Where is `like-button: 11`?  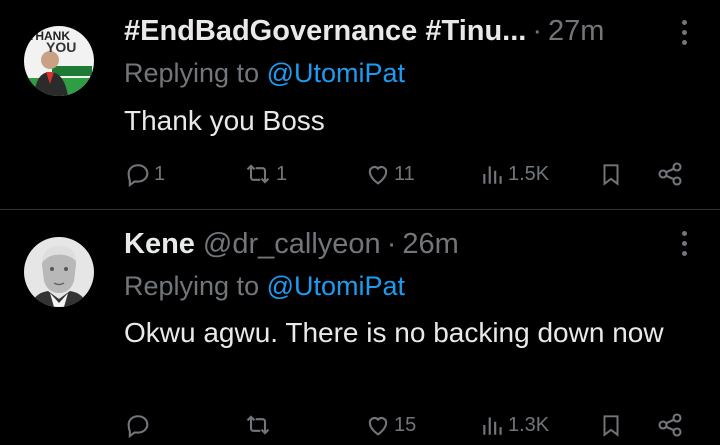 like-button: 11 is located at coordinates (389, 174).